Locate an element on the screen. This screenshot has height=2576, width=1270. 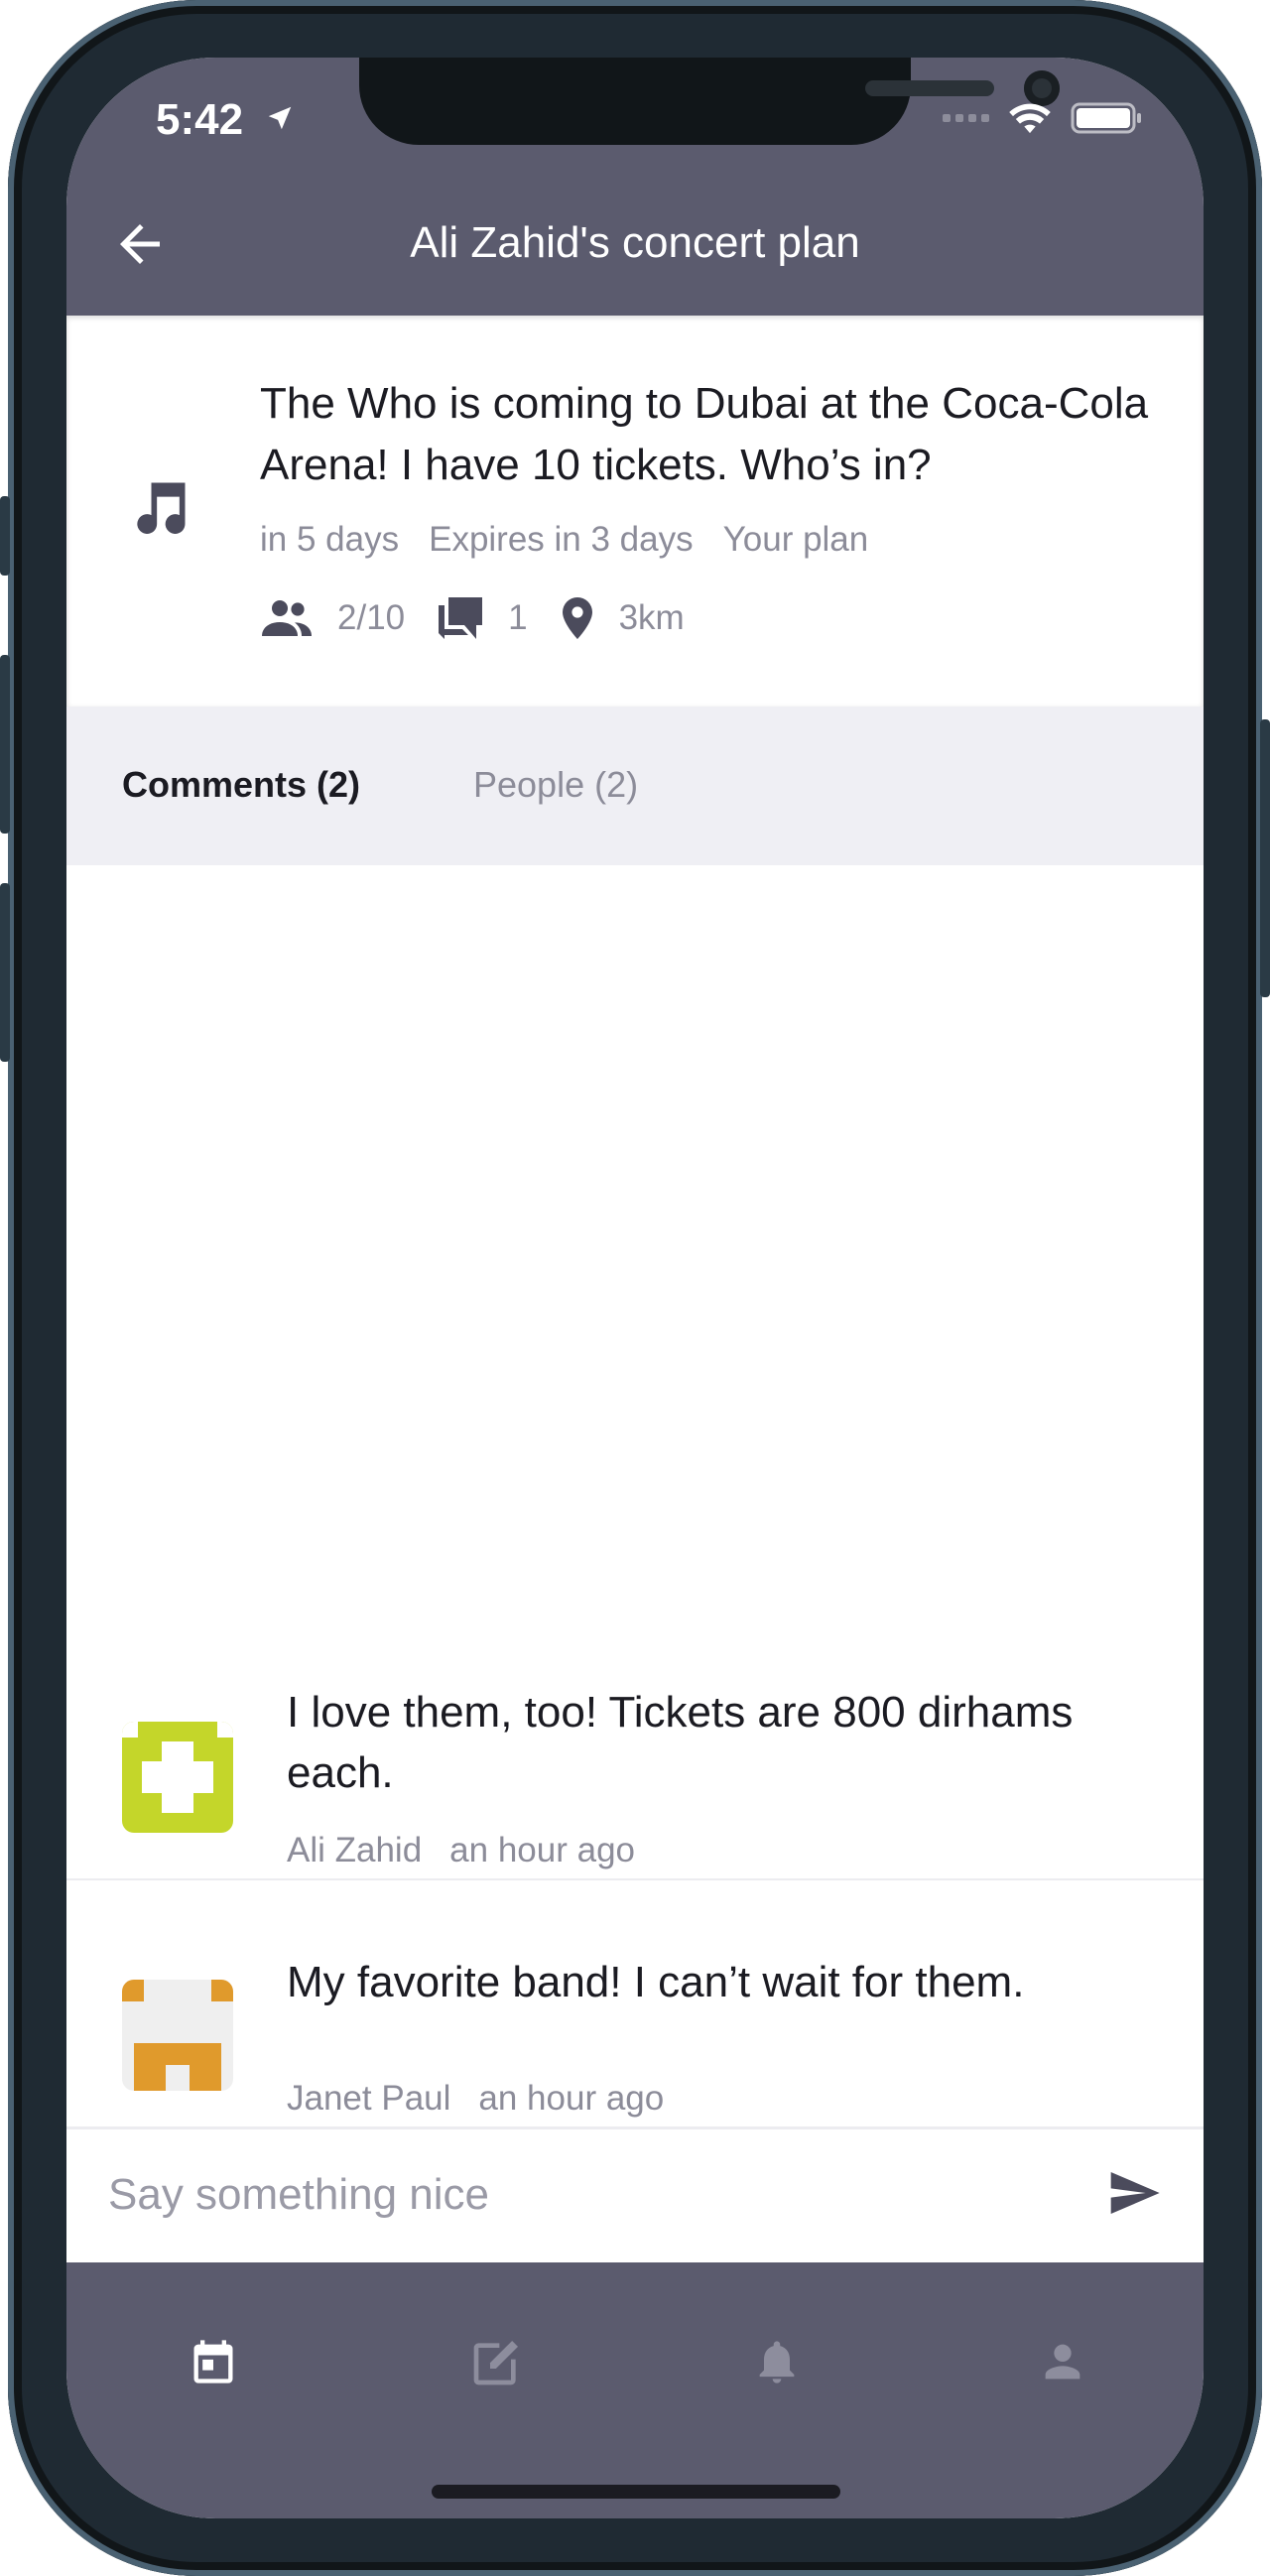
nav-compose is located at coordinates (497, 2362).